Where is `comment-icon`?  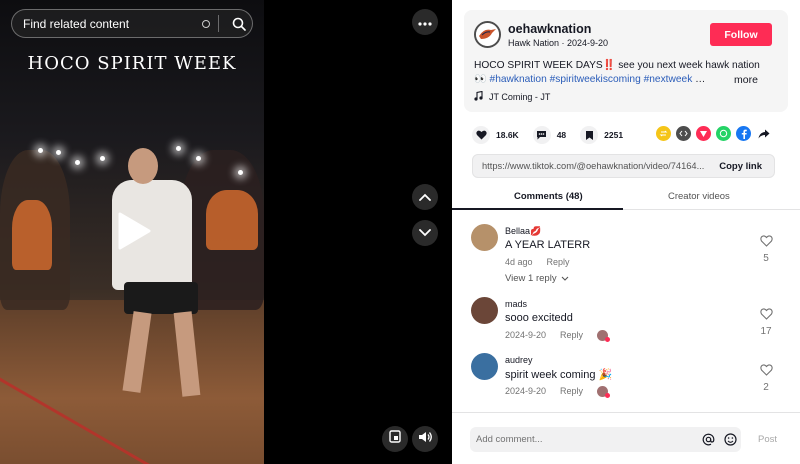
comment-icon is located at coordinates (541, 135).